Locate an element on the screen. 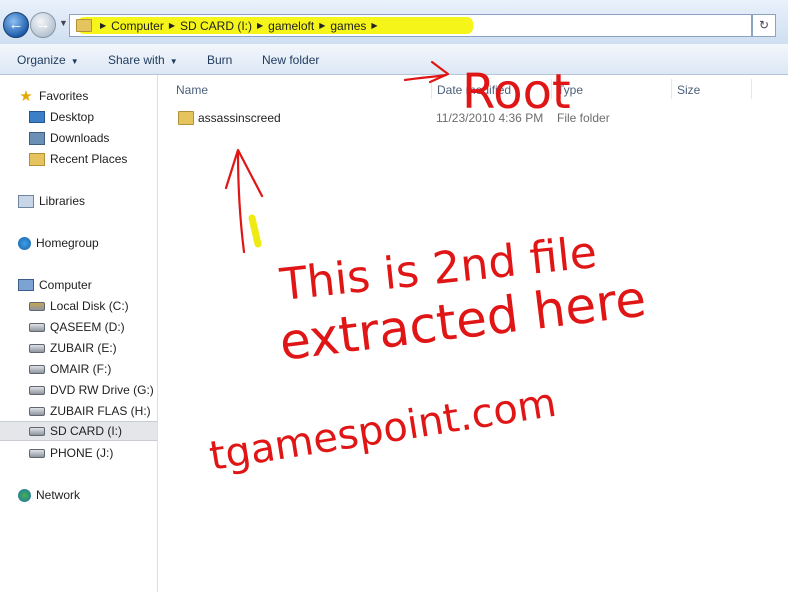  sidebar-item-drive-h: ZUBAIR FLAS (H:) is located at coordinates (93, 411).